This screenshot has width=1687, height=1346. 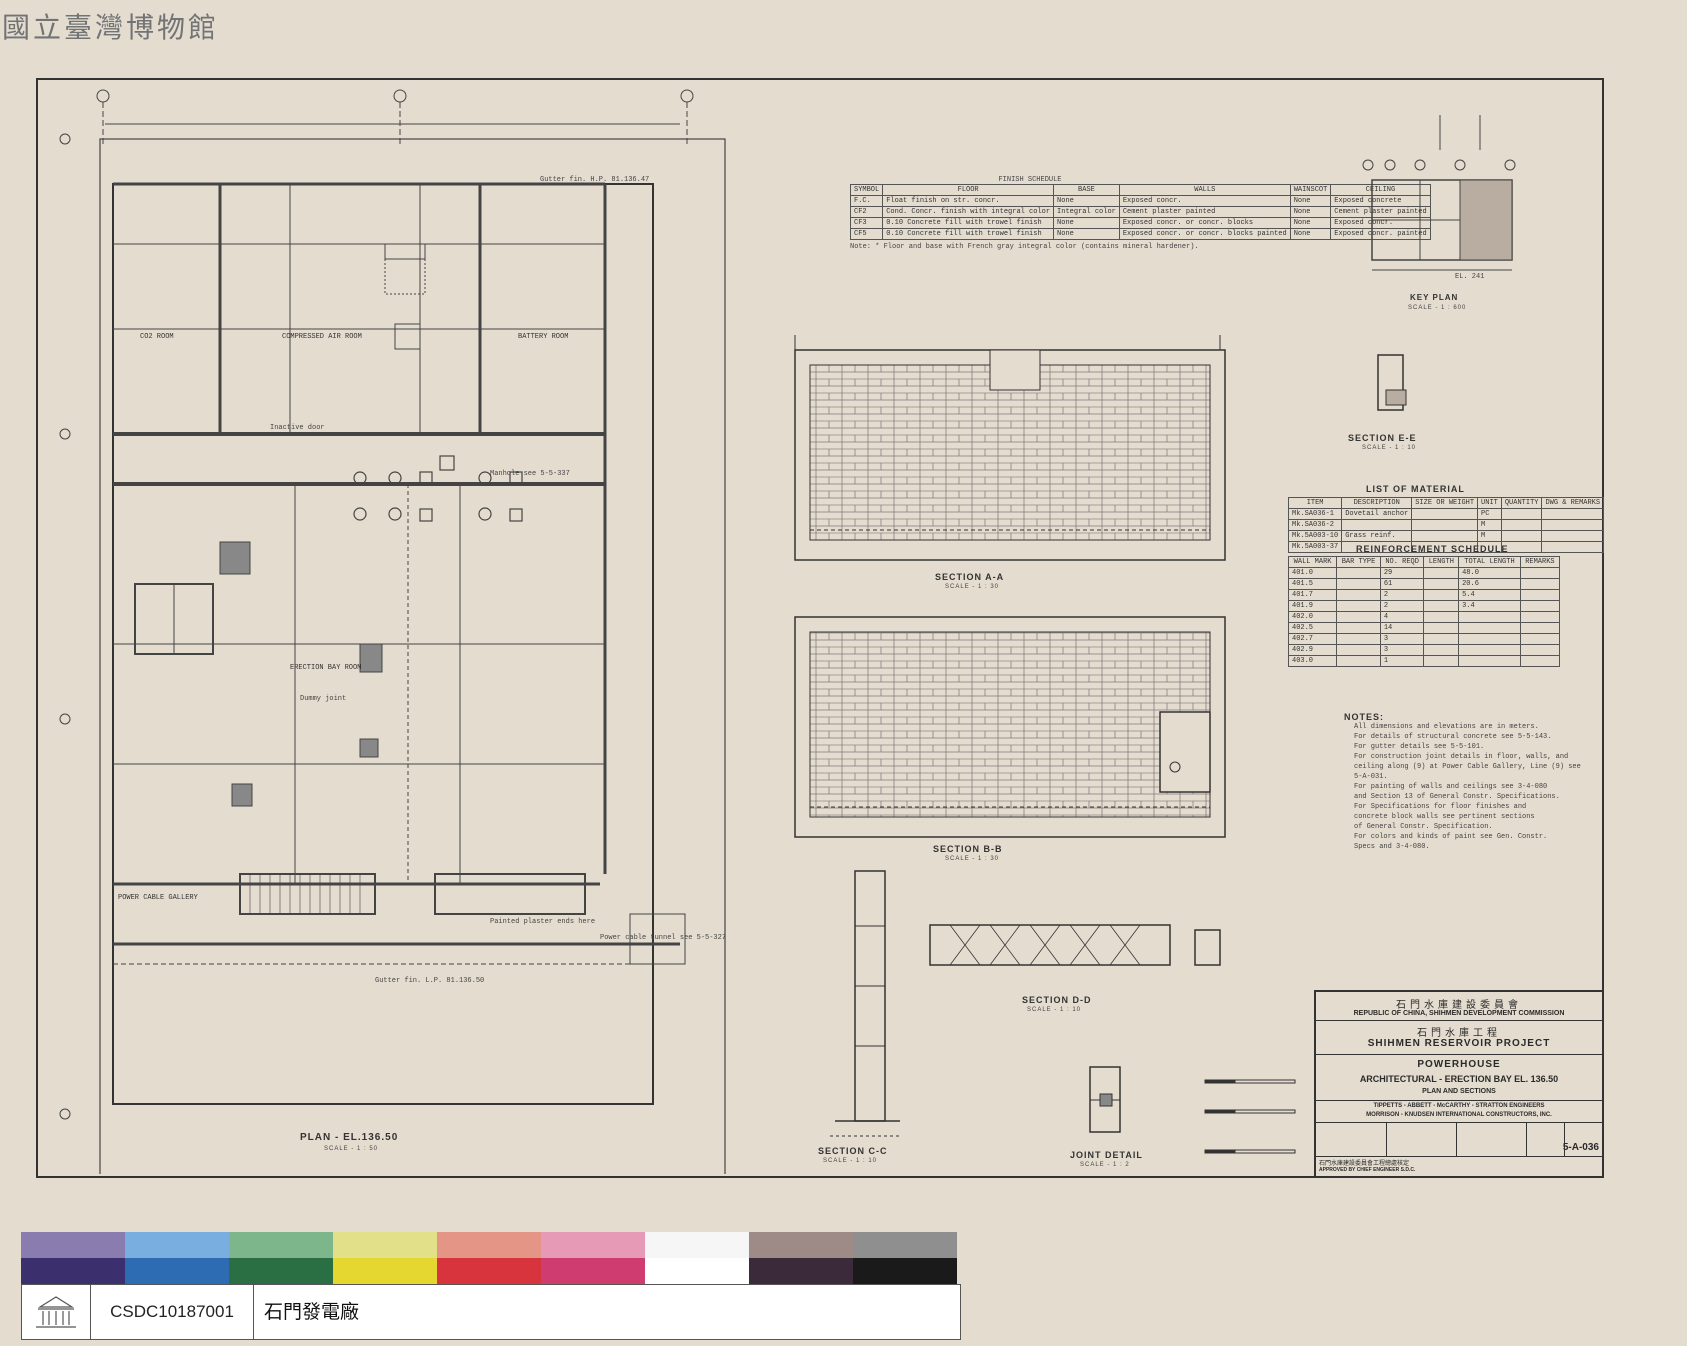 What do you see at coordinates (1459, 1005) in the screenshot?
I see `commission-chinese: 石門水庫建設委員會` at bounding box center [1459, 1005].